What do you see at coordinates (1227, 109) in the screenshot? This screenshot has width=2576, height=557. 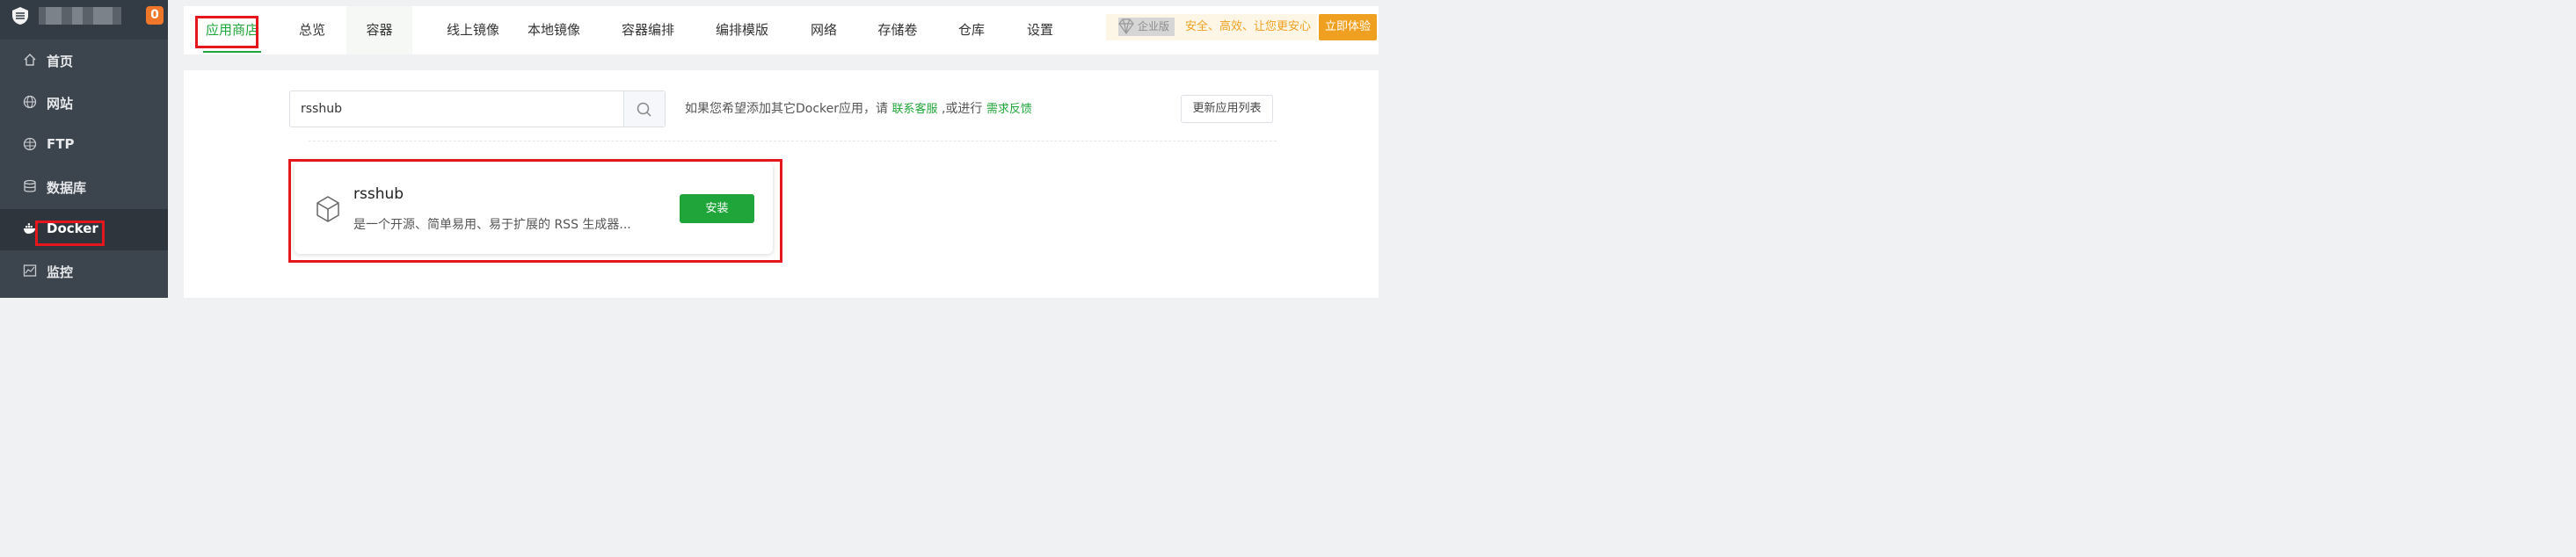 I see `refresh-app-list-button: 更新应用列表` at bounding box center [1227, 109].